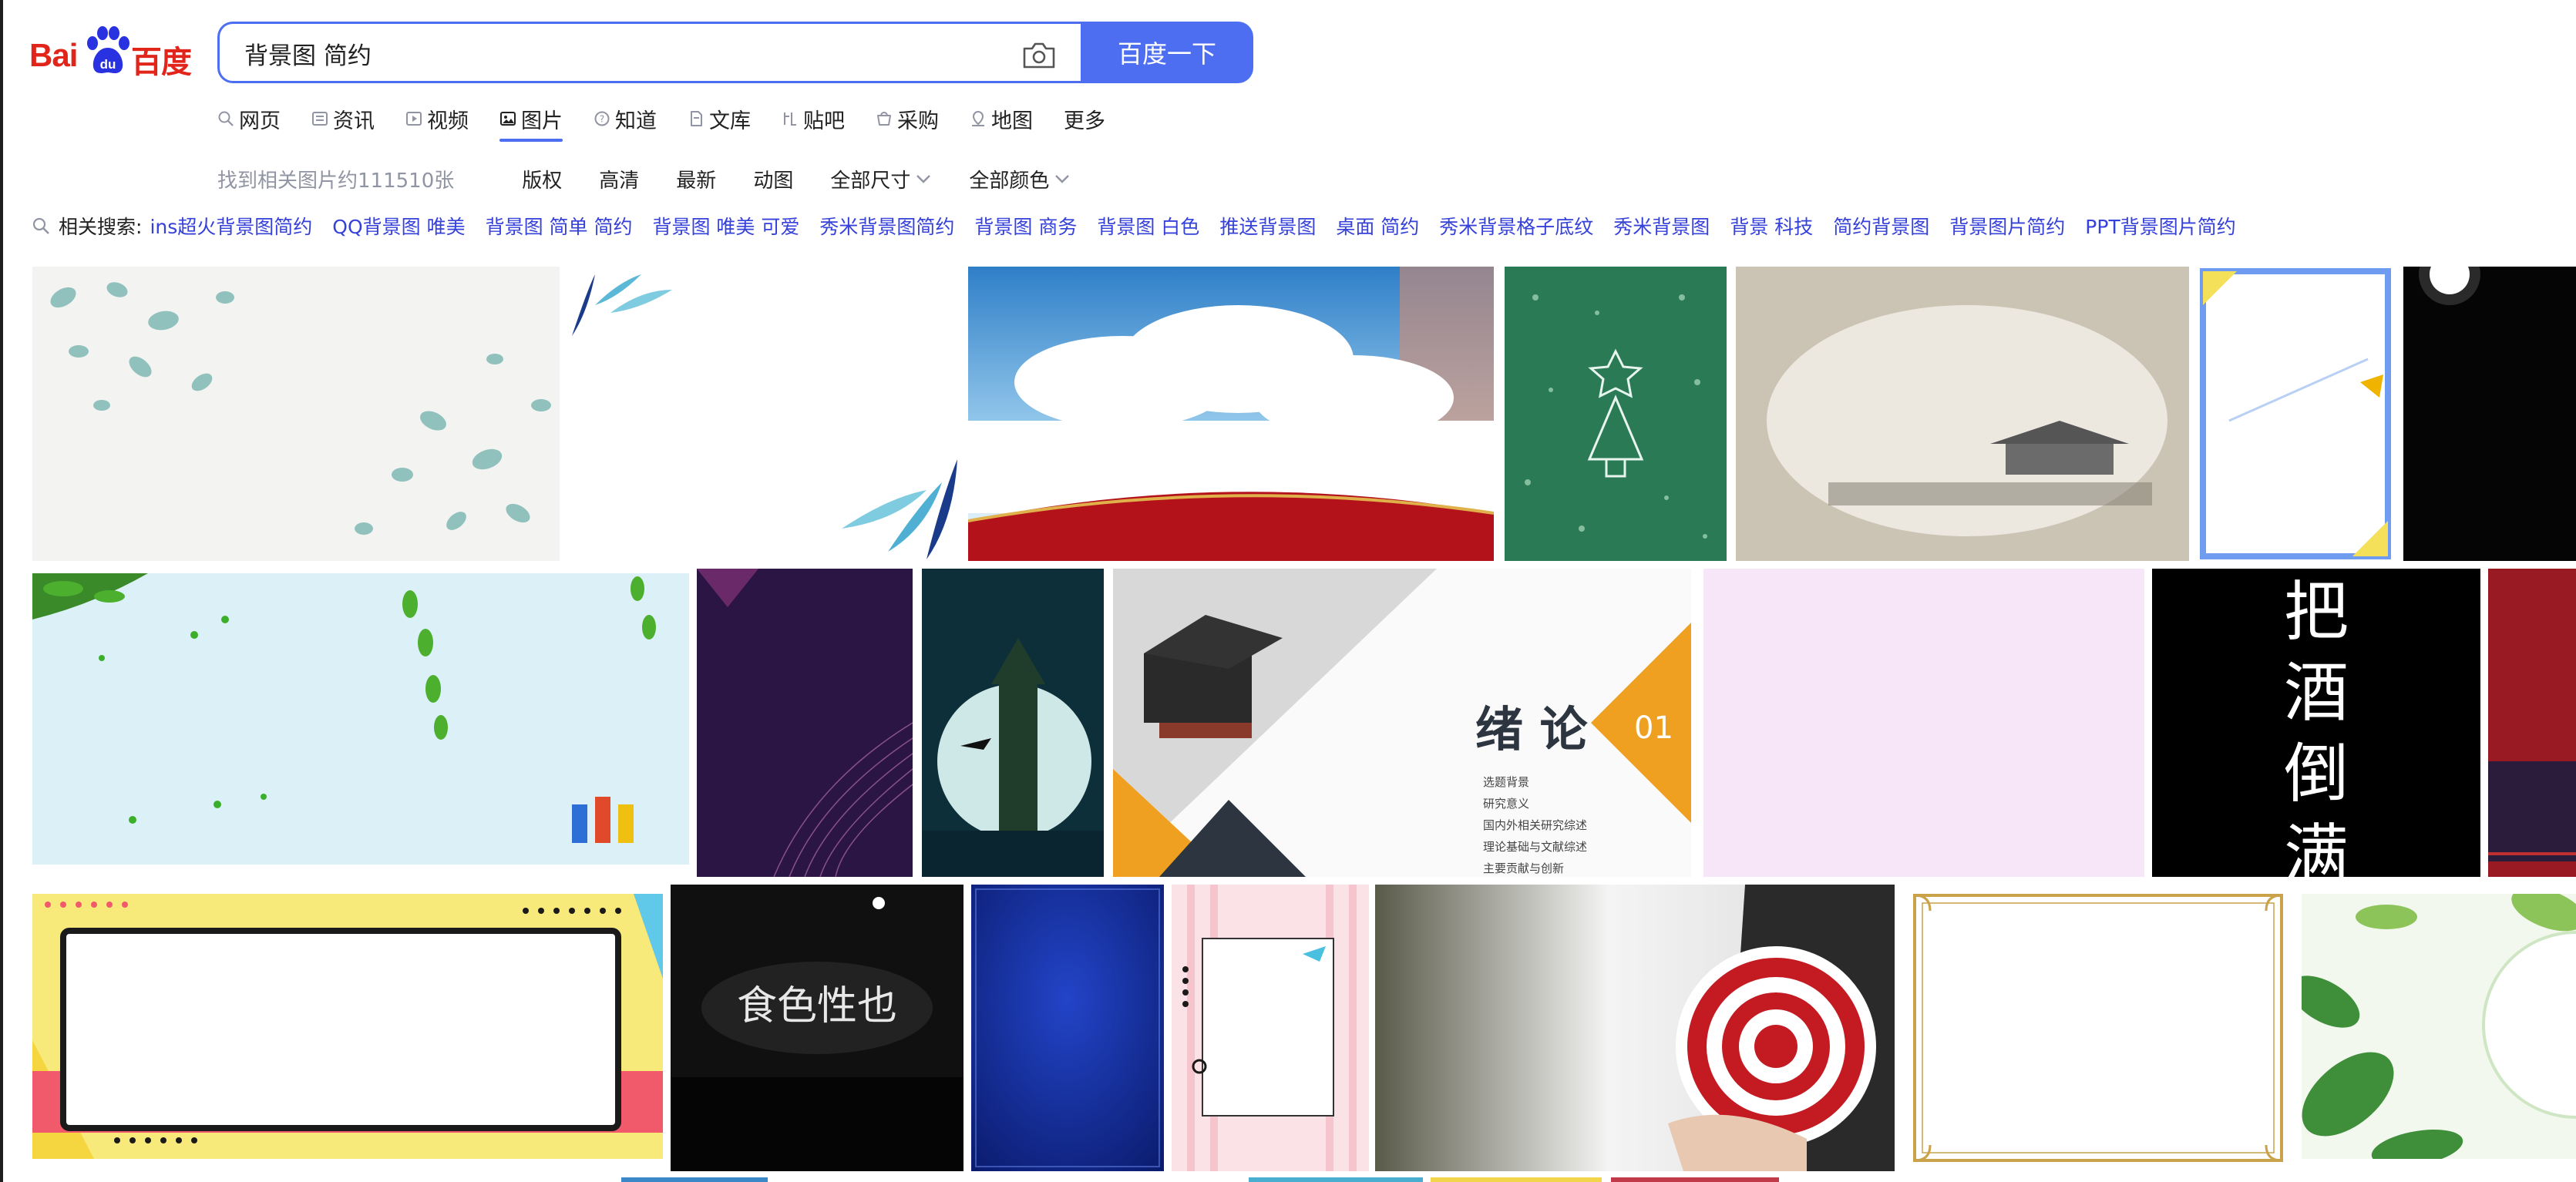 The image size is (2576, 1182). I want to click on image-thumb-feathers, so click(763, 414).